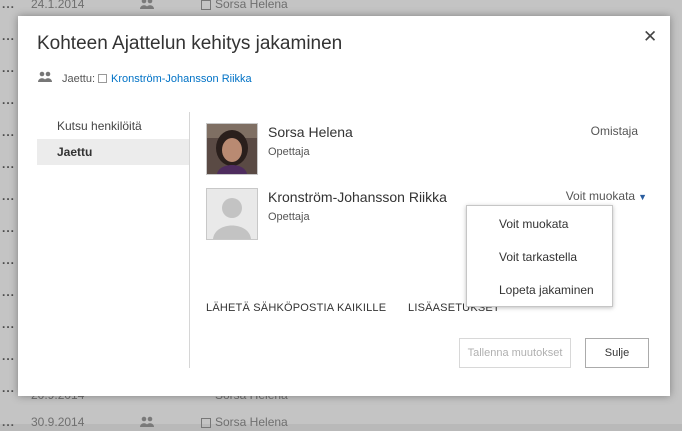 The image size is (682, 431). Describe the element at coordinates (99, 126) in the screenshot. I see `nav-label: Kutsu henkilöitä` at that location.